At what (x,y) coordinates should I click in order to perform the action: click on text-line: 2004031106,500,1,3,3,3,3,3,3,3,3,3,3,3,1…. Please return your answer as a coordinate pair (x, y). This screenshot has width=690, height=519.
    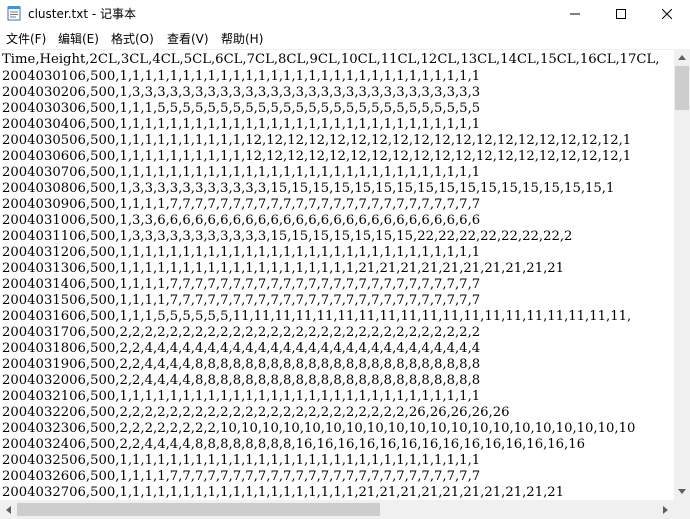
    Looking at the image, I should click on (287, 236).